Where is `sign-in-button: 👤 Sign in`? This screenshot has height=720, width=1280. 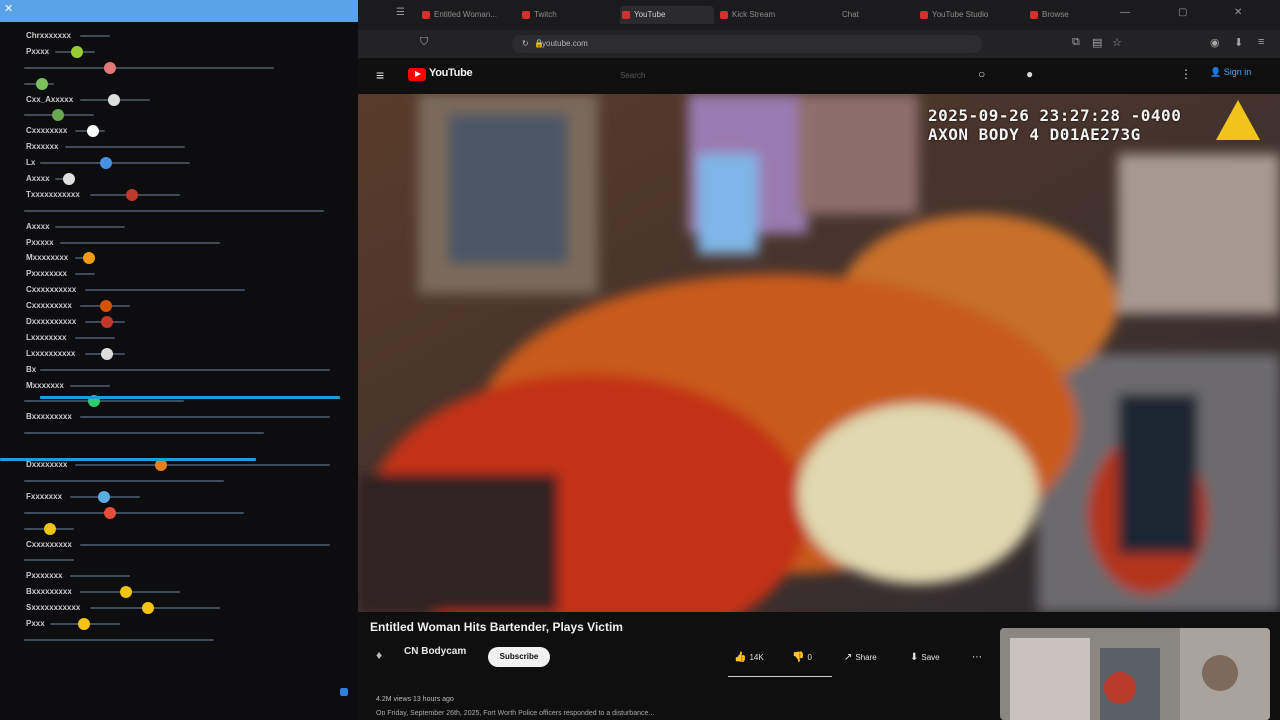 sign-in-button: 👤 Sign in is located at coordinates (1230, 72).